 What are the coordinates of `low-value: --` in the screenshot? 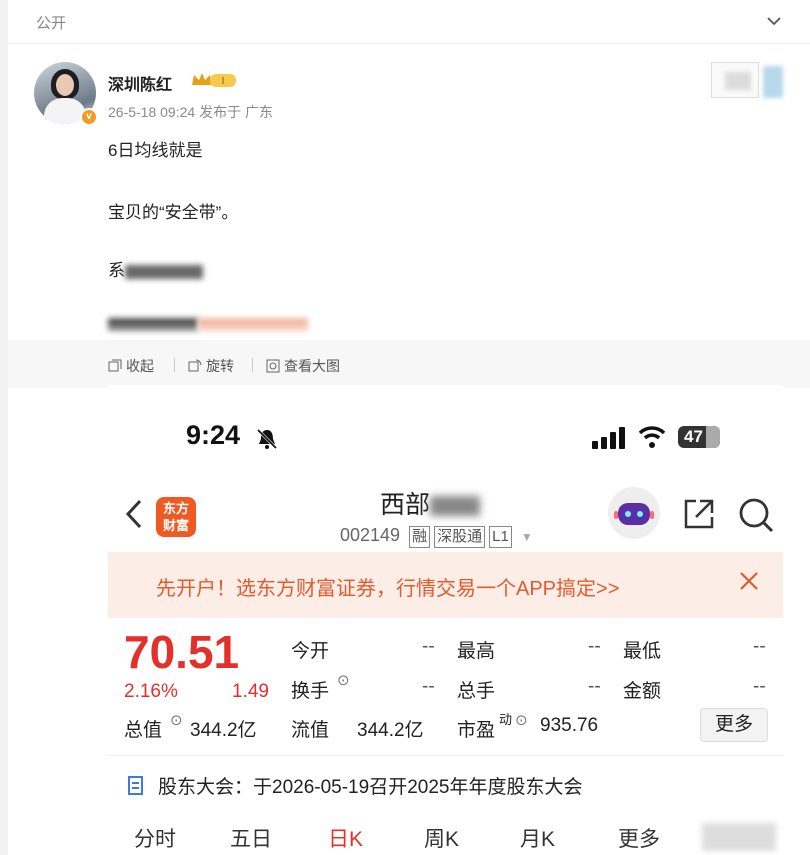 It's located at (759, 646).